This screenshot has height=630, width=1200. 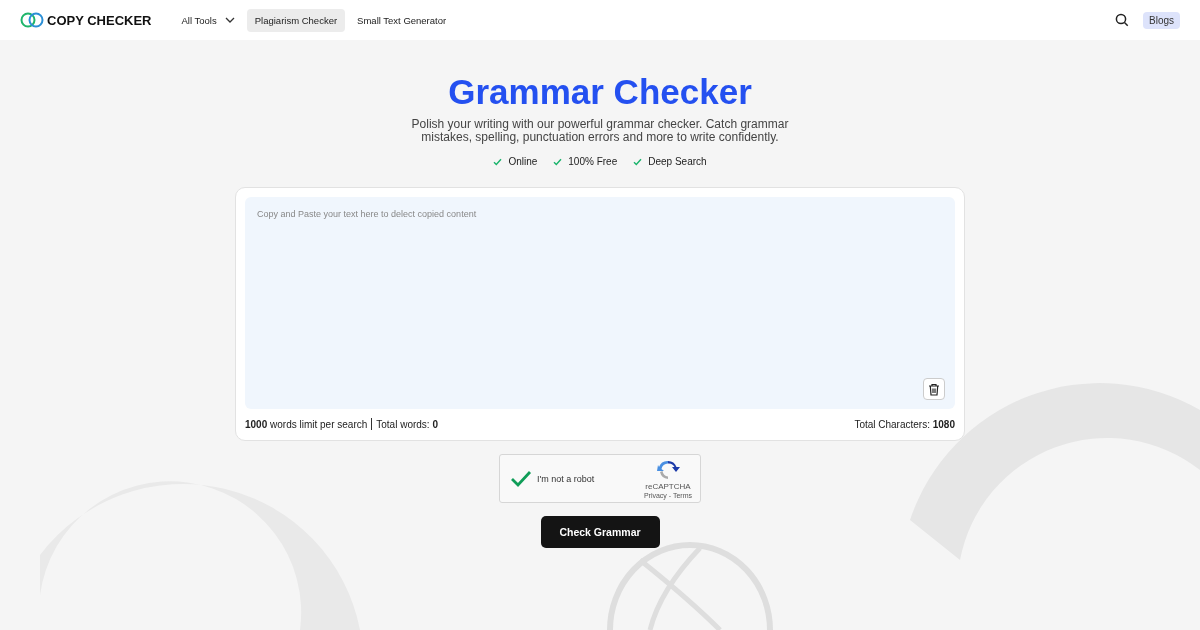 What do you see at coordinates (904, 424) in the screenshot?
I see `total-characters-text: Total Characters: 1080` at bounding box center [904, 424].